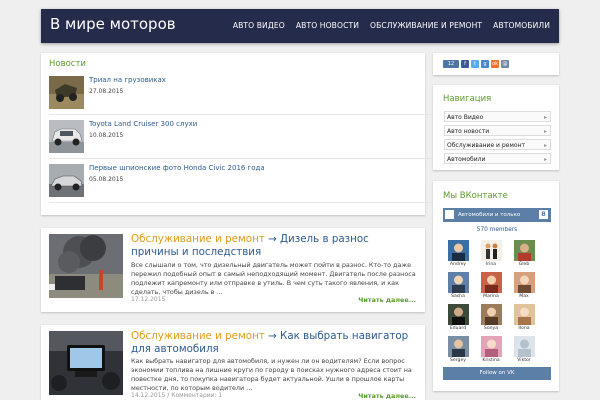 Image resolution: width=600 pixels, height=400 pixels. What do you see at coordinates (106, 135) in the screenshot?
I see `news-date: 10.08.2015` at bounding box center [106, 135].